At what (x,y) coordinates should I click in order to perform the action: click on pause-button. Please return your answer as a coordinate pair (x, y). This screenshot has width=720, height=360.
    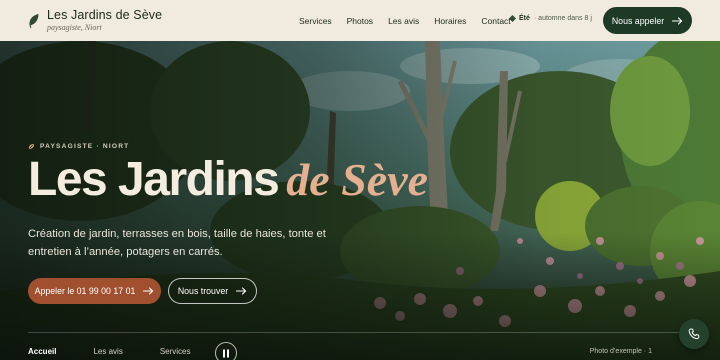
    Looking at the image, I should click on (226, 351).